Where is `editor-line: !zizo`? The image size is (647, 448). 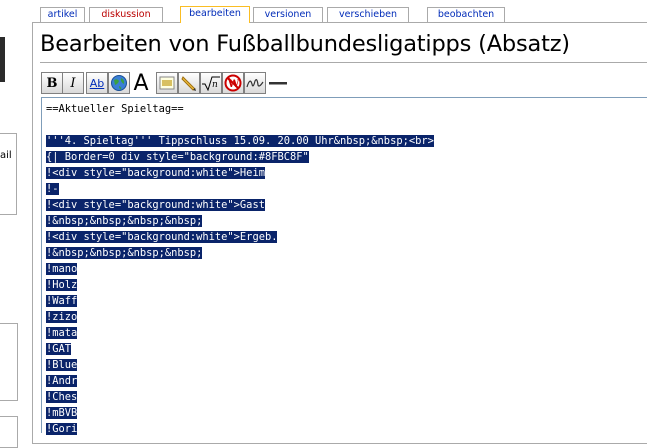
editor-line: !zizo is located at coordinates (346, 317).